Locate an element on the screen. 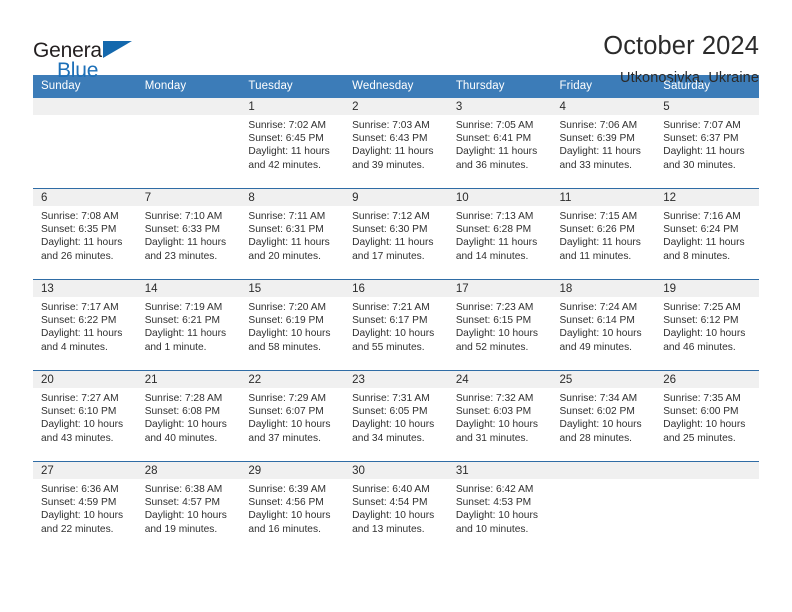 The height and width of the screenshot is (612, 792). day-number: 19 is located at coordinates (707, 288).